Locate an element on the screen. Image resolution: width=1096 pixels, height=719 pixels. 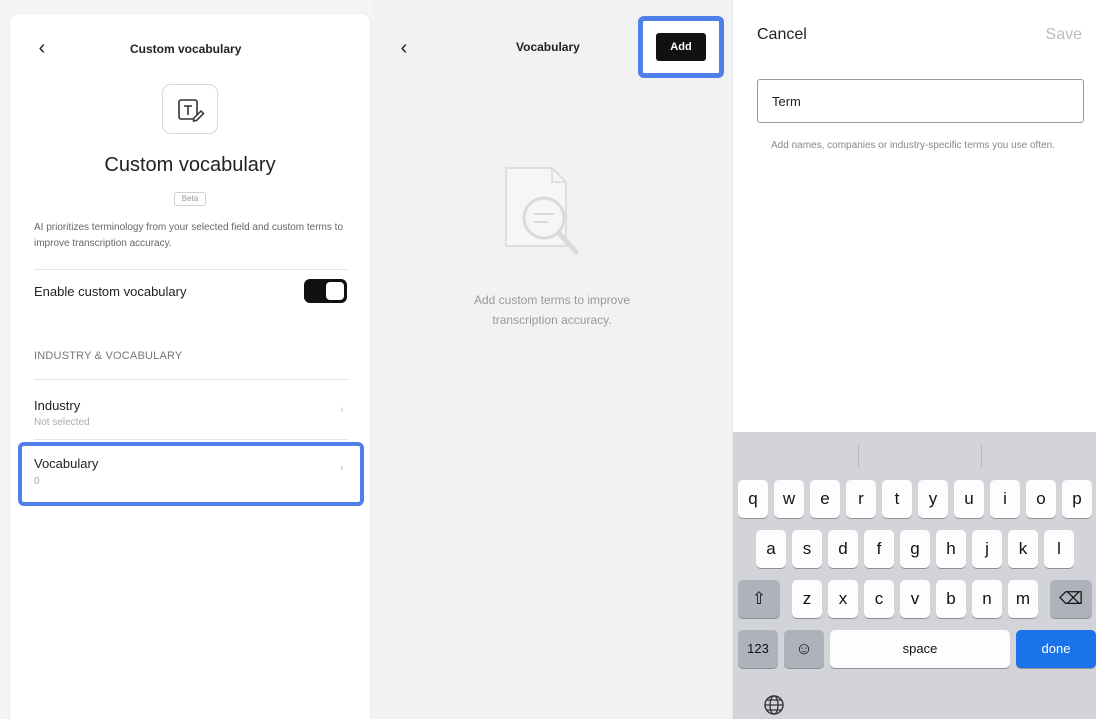
header-title: Vocabulary is located at coordinates (548, 47).